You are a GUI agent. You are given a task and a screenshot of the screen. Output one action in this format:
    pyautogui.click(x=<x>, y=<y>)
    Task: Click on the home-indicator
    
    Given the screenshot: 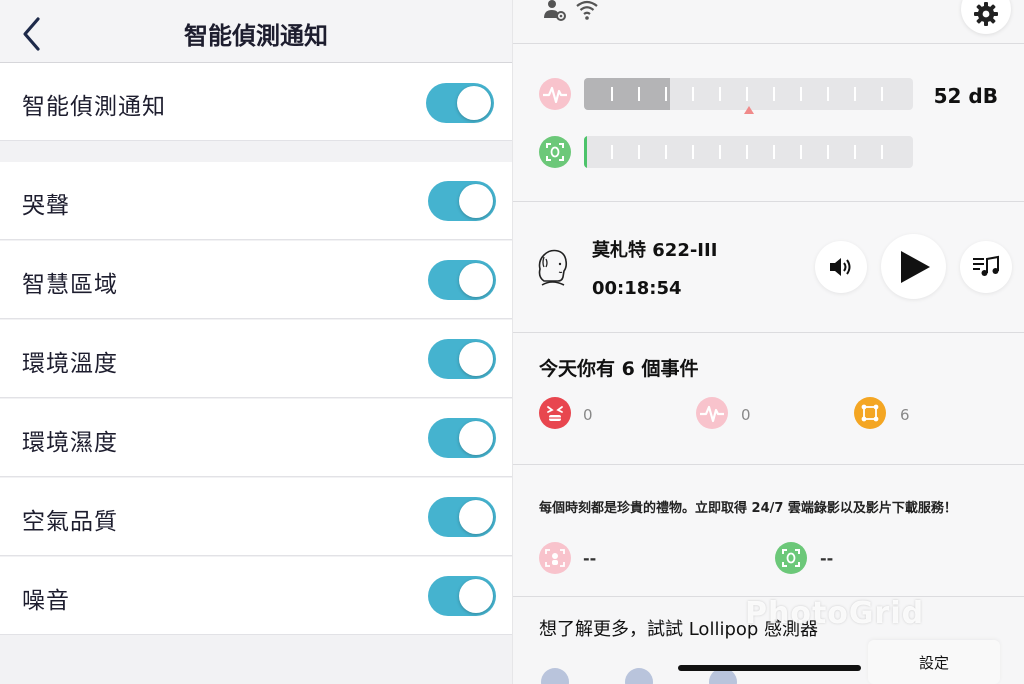 What is the action you would take?
    pyautogui.click(x=769, y=668)
    